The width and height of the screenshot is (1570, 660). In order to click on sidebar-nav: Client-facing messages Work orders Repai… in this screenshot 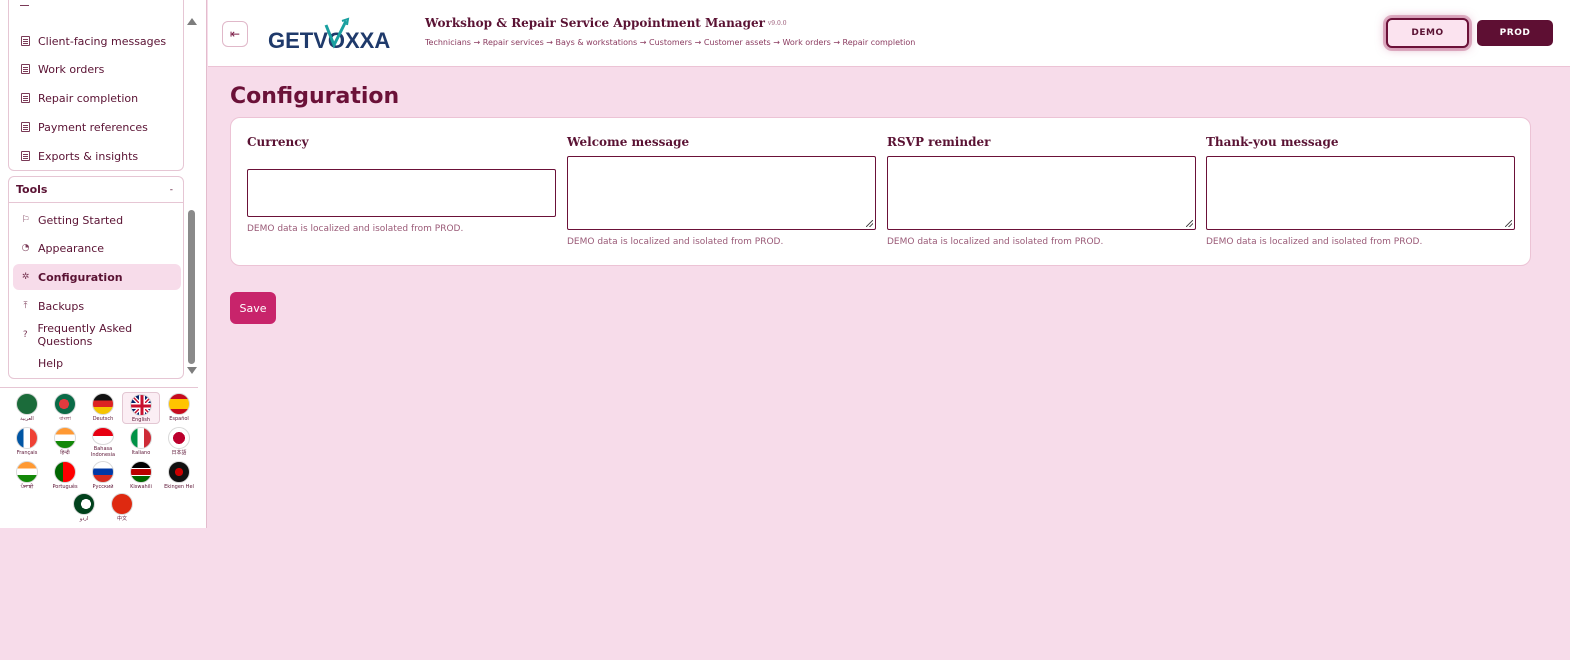, I will do `click(103, 192)`.